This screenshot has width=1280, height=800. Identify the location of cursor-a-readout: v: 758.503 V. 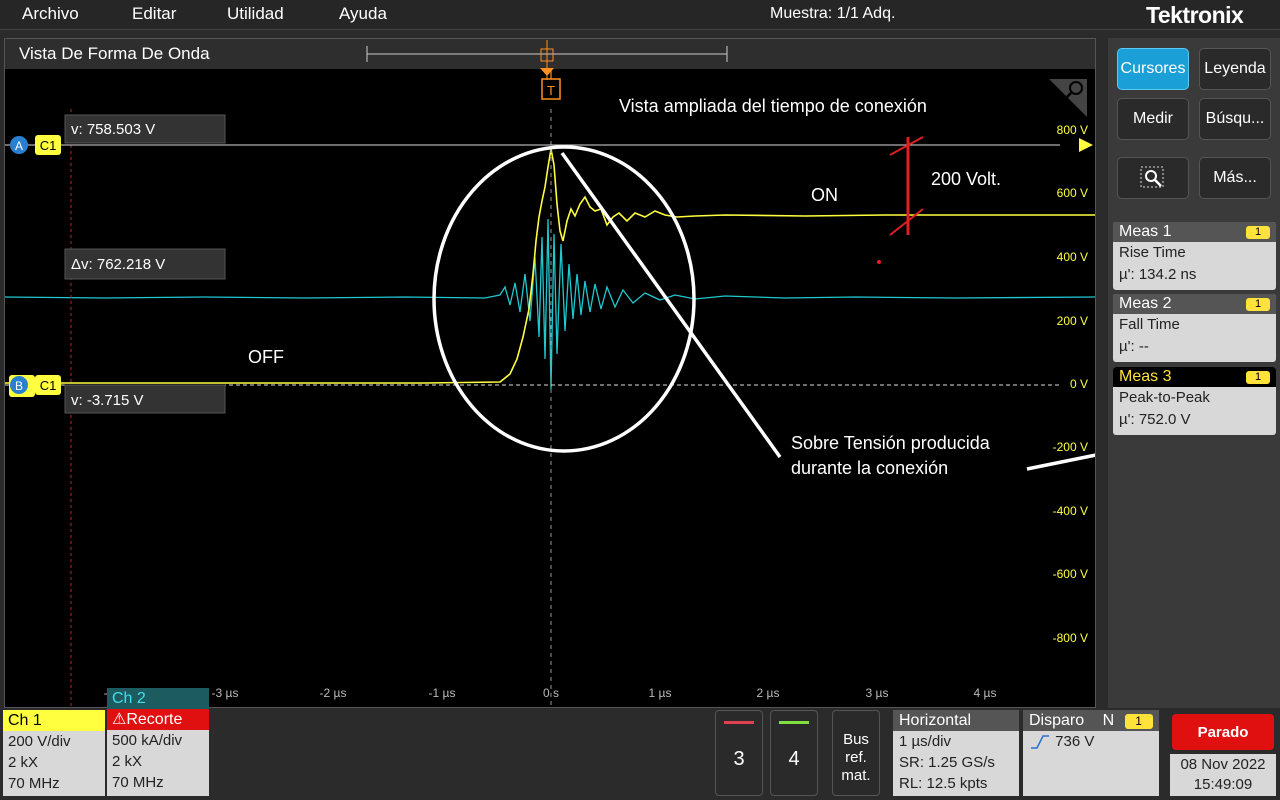
(145, 129).